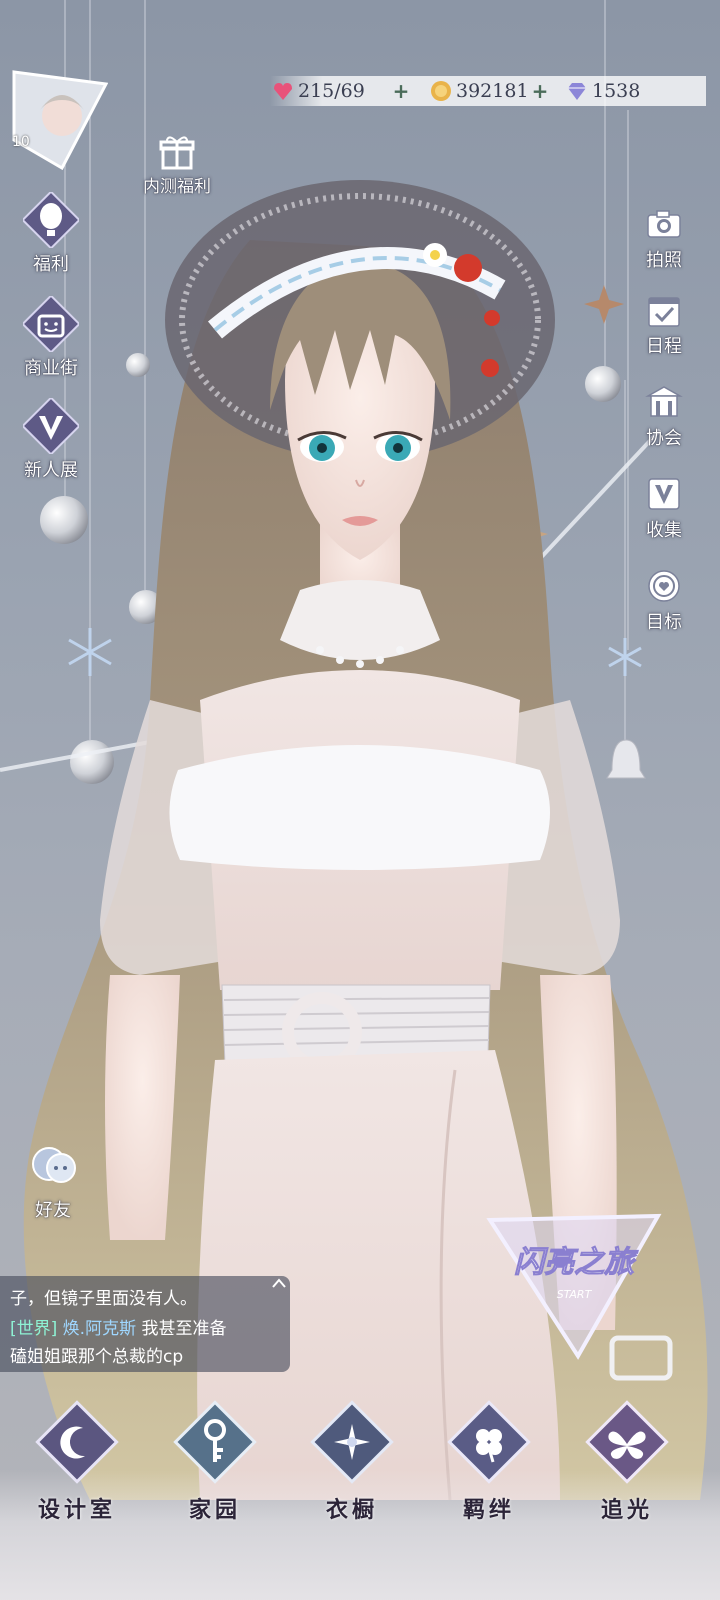 The height and width of the screenshot is (1600, 720). I want to click on newcomer-show-button: 新人展, so click(51, 440).